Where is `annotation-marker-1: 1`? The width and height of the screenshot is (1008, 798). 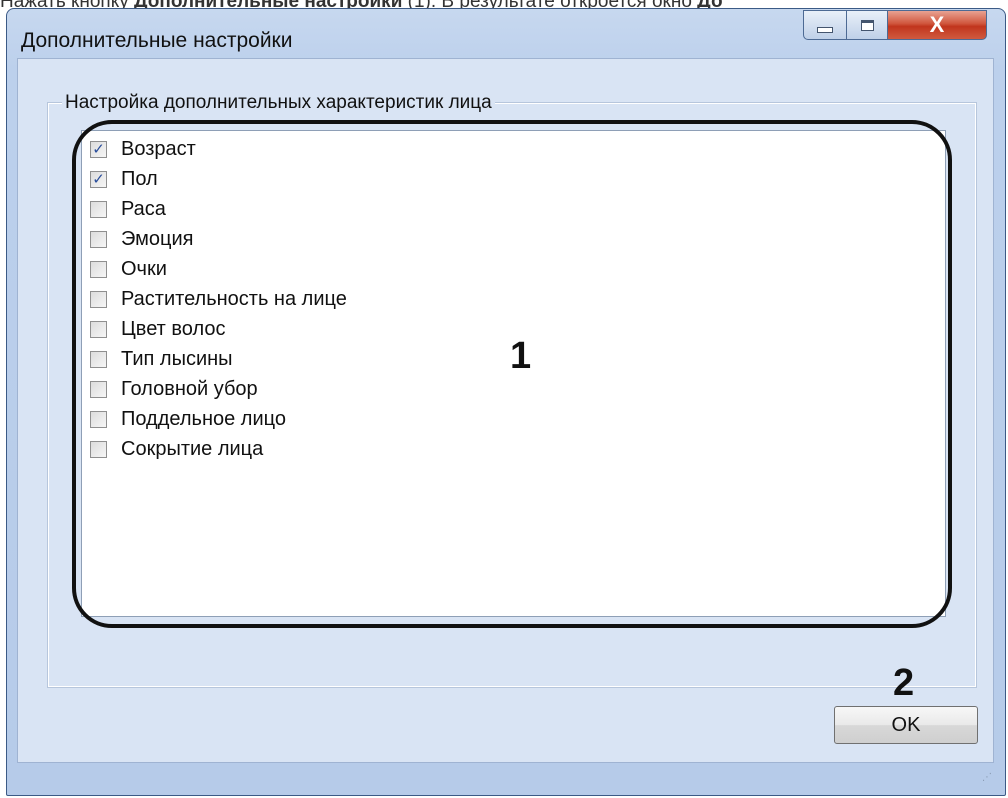
annotation-marker-1: 1 is located at coordinates (521, 356).